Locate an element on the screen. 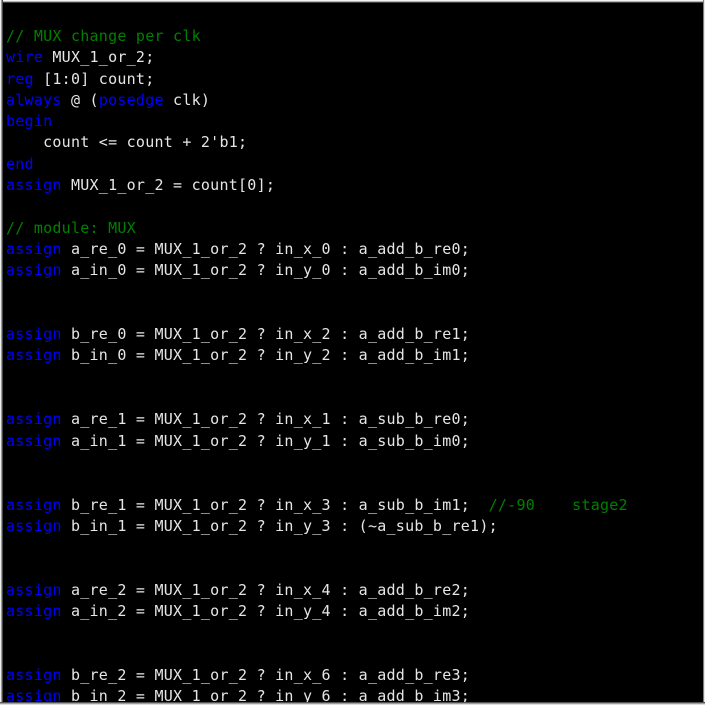  code-text: MUX_1_or_2; is located at coordinates (99, 57).